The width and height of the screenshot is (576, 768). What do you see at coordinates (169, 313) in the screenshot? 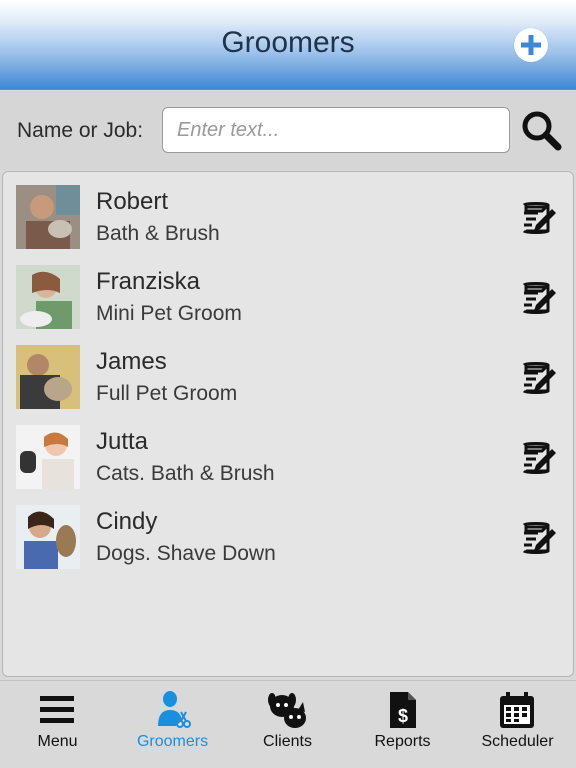
I see `groomer-job: Mini Pet Groom` at bounding box center [169, 313].